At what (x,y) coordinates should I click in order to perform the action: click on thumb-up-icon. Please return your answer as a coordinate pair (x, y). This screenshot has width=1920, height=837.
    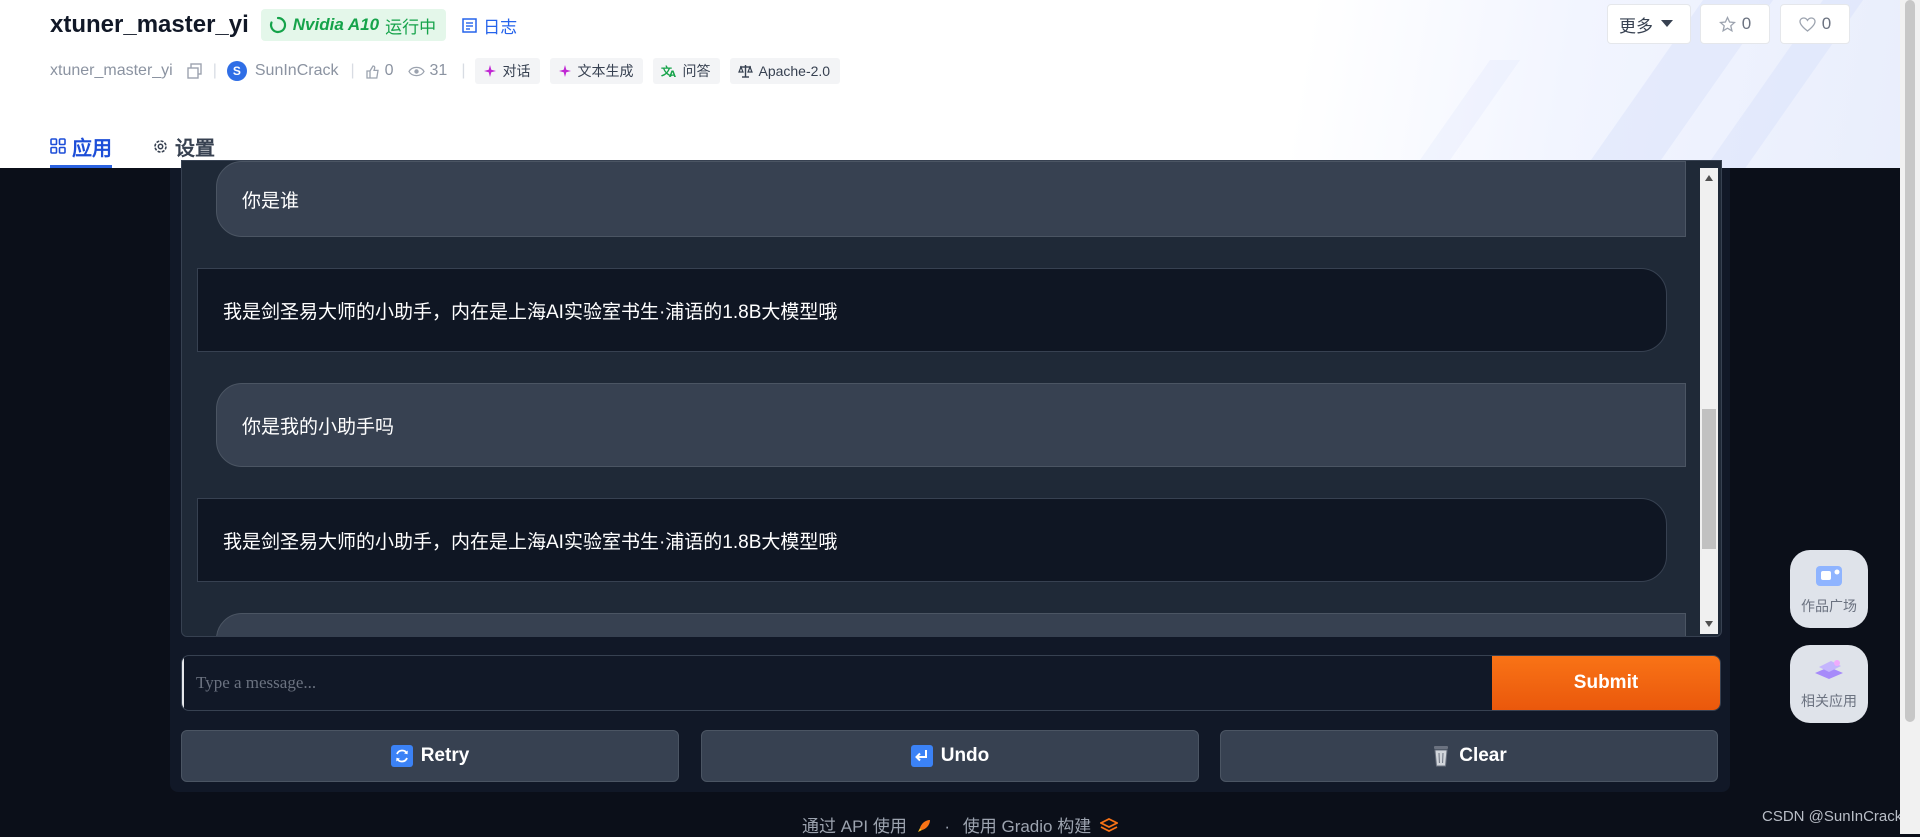
    Looking at the image, I should click on (372, 71).